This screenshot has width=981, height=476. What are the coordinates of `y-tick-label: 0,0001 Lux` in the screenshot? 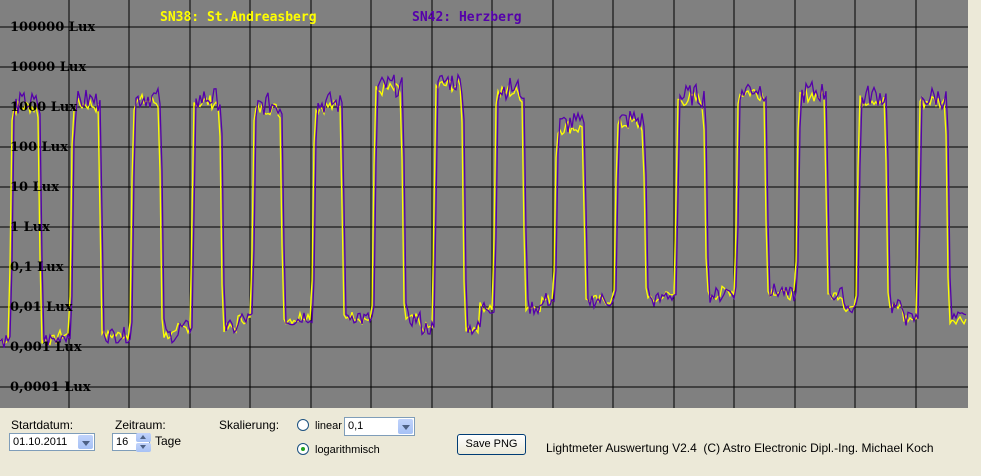 It's located at (50, 387).